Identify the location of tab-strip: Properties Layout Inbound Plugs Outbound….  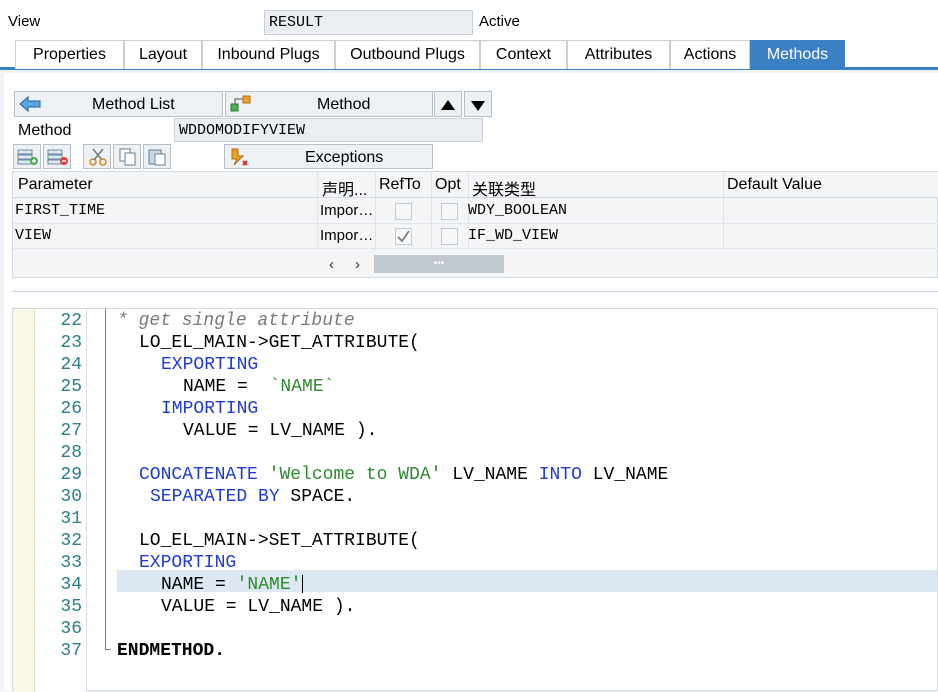
(469, 54).